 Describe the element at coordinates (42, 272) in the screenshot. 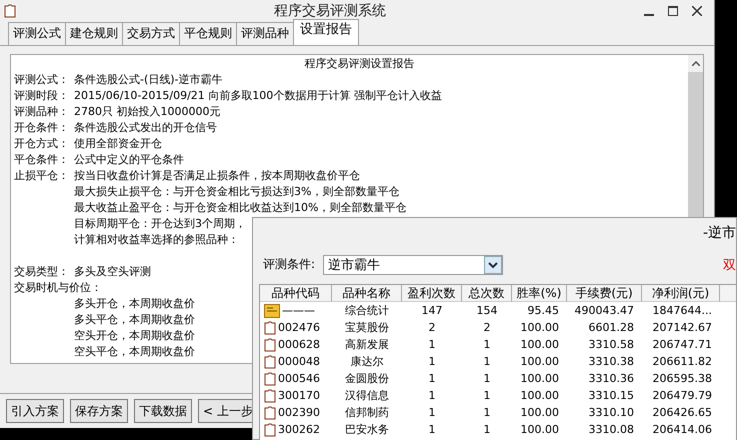

I see `report-label: 交易类型：` at that location.